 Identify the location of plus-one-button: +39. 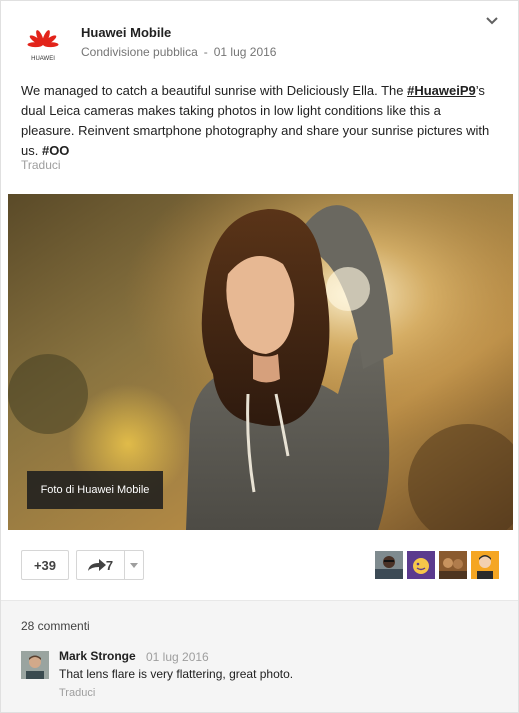
(45, 565).